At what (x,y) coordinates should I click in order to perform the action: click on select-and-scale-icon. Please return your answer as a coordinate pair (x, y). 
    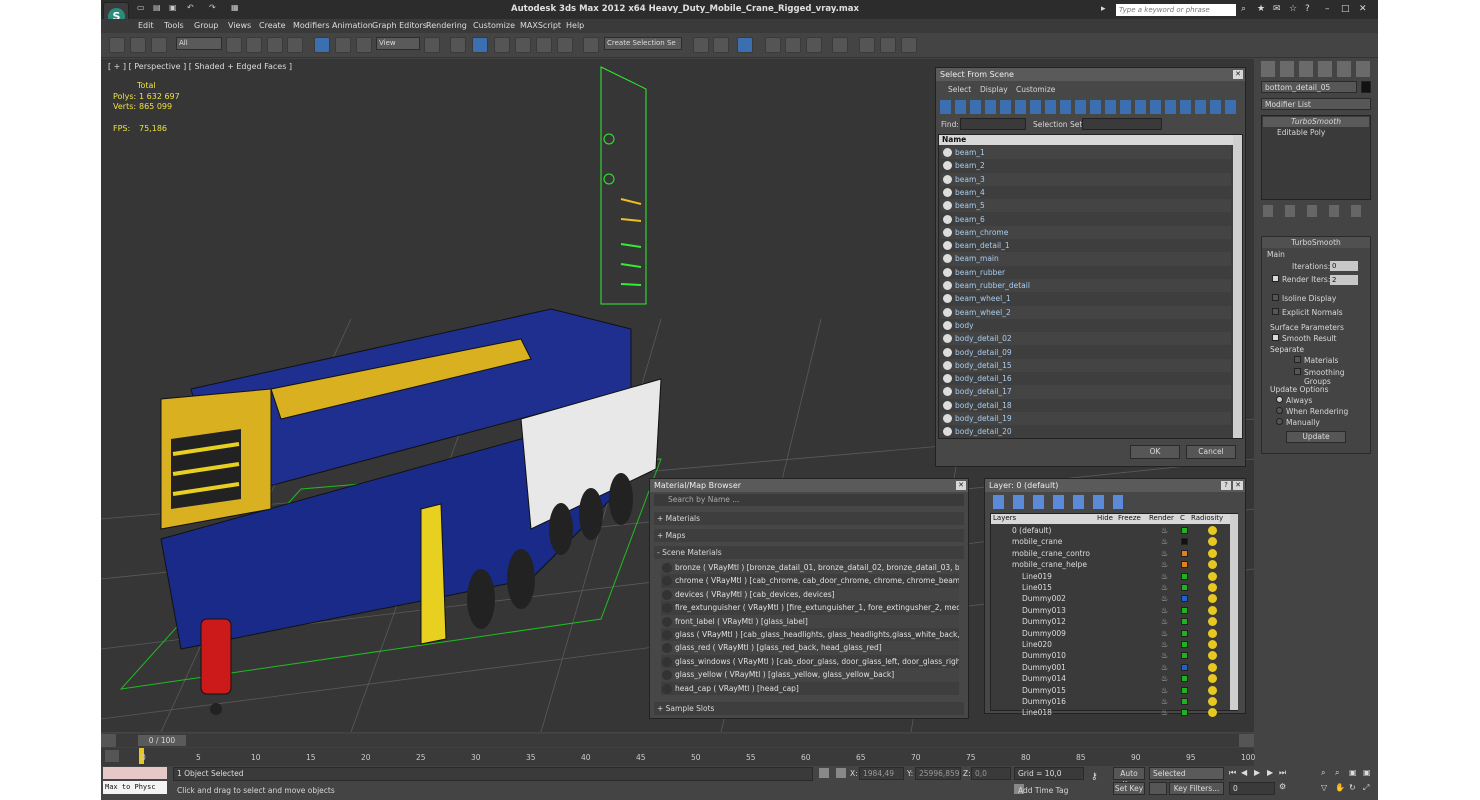
    Looking at the image, I should click on (364, 45).